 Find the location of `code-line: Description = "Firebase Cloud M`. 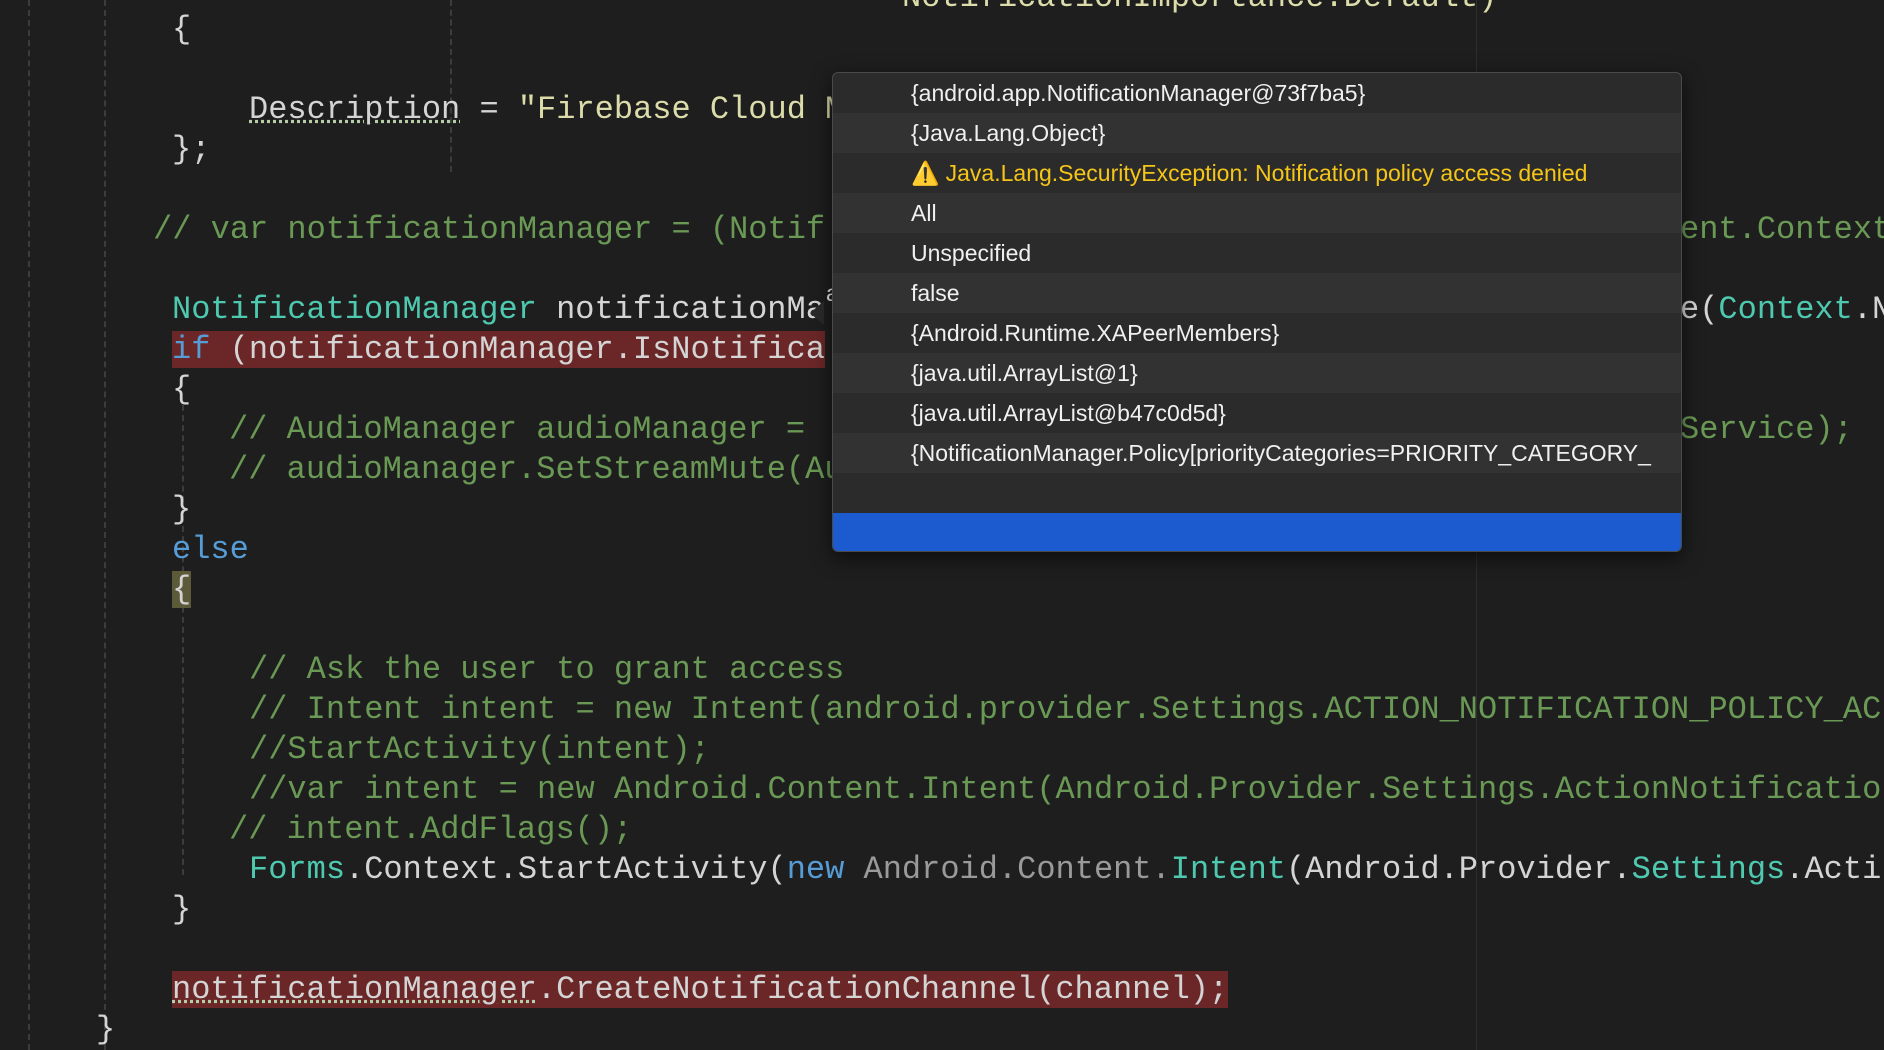

code-line: Description = "Firebase Cloud M is located at coordinates (546, 110).